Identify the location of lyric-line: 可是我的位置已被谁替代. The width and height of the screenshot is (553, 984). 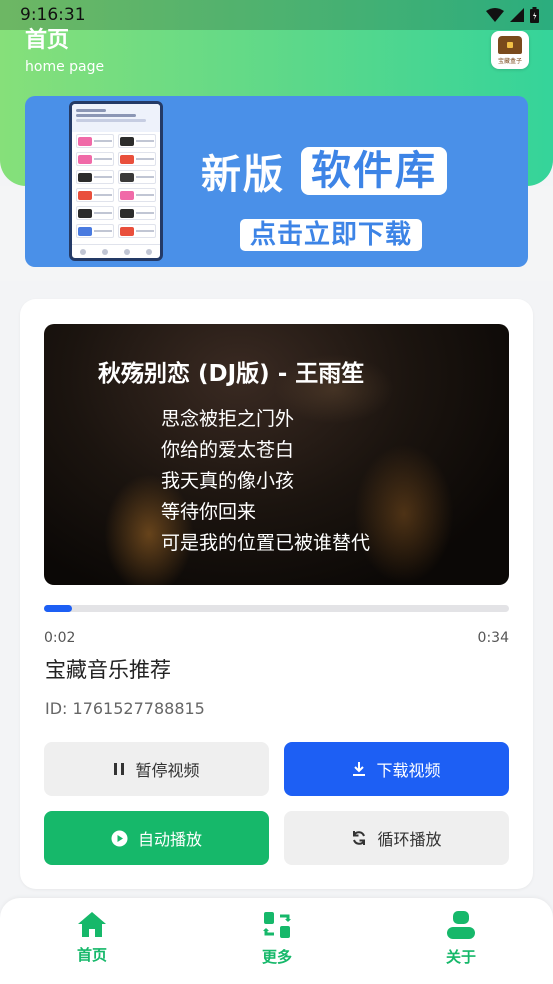
(266, 543).